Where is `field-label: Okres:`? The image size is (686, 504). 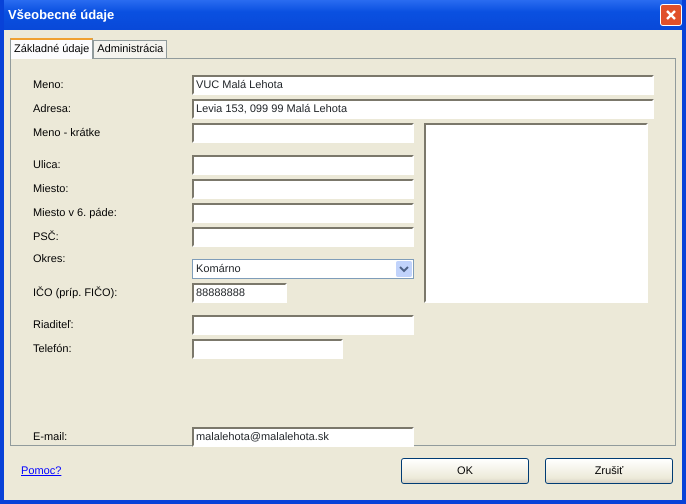 field-label: Okres: is located at coordinates (49, 259).